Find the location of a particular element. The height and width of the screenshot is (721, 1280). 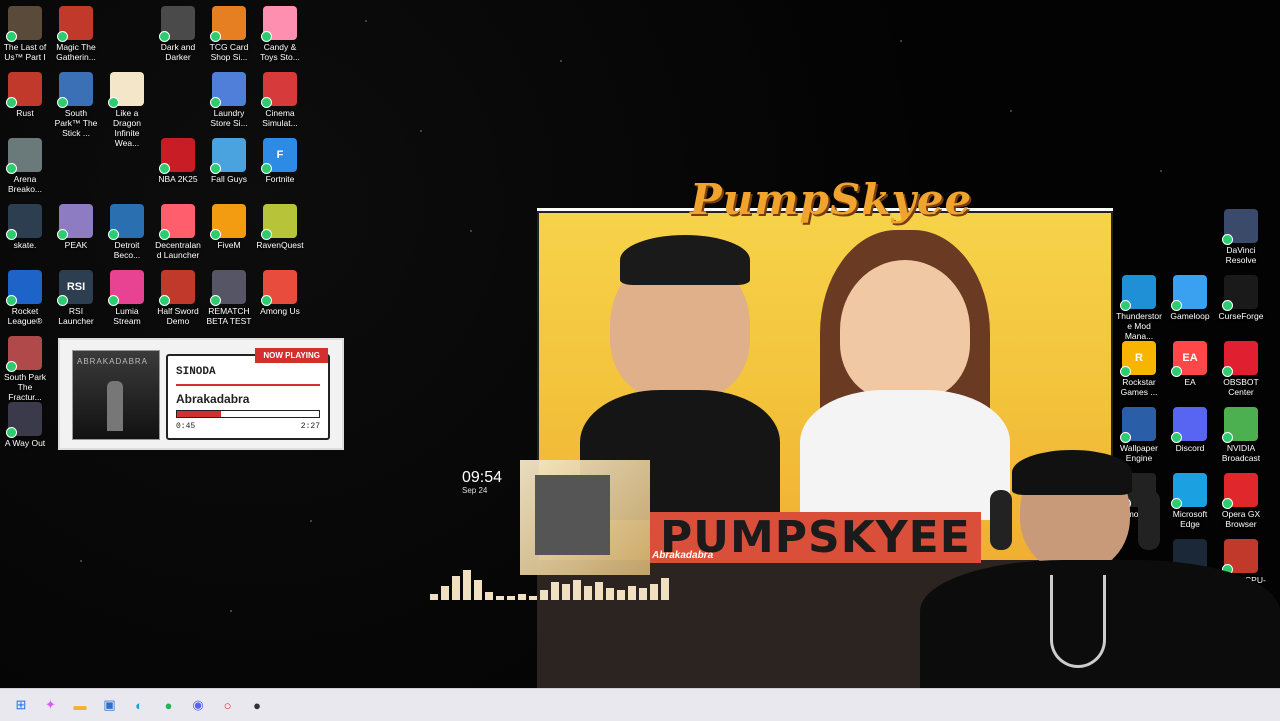

desktop-icon-half-sword-demo: Half Sword Demo is located at coordinates (178, 296).